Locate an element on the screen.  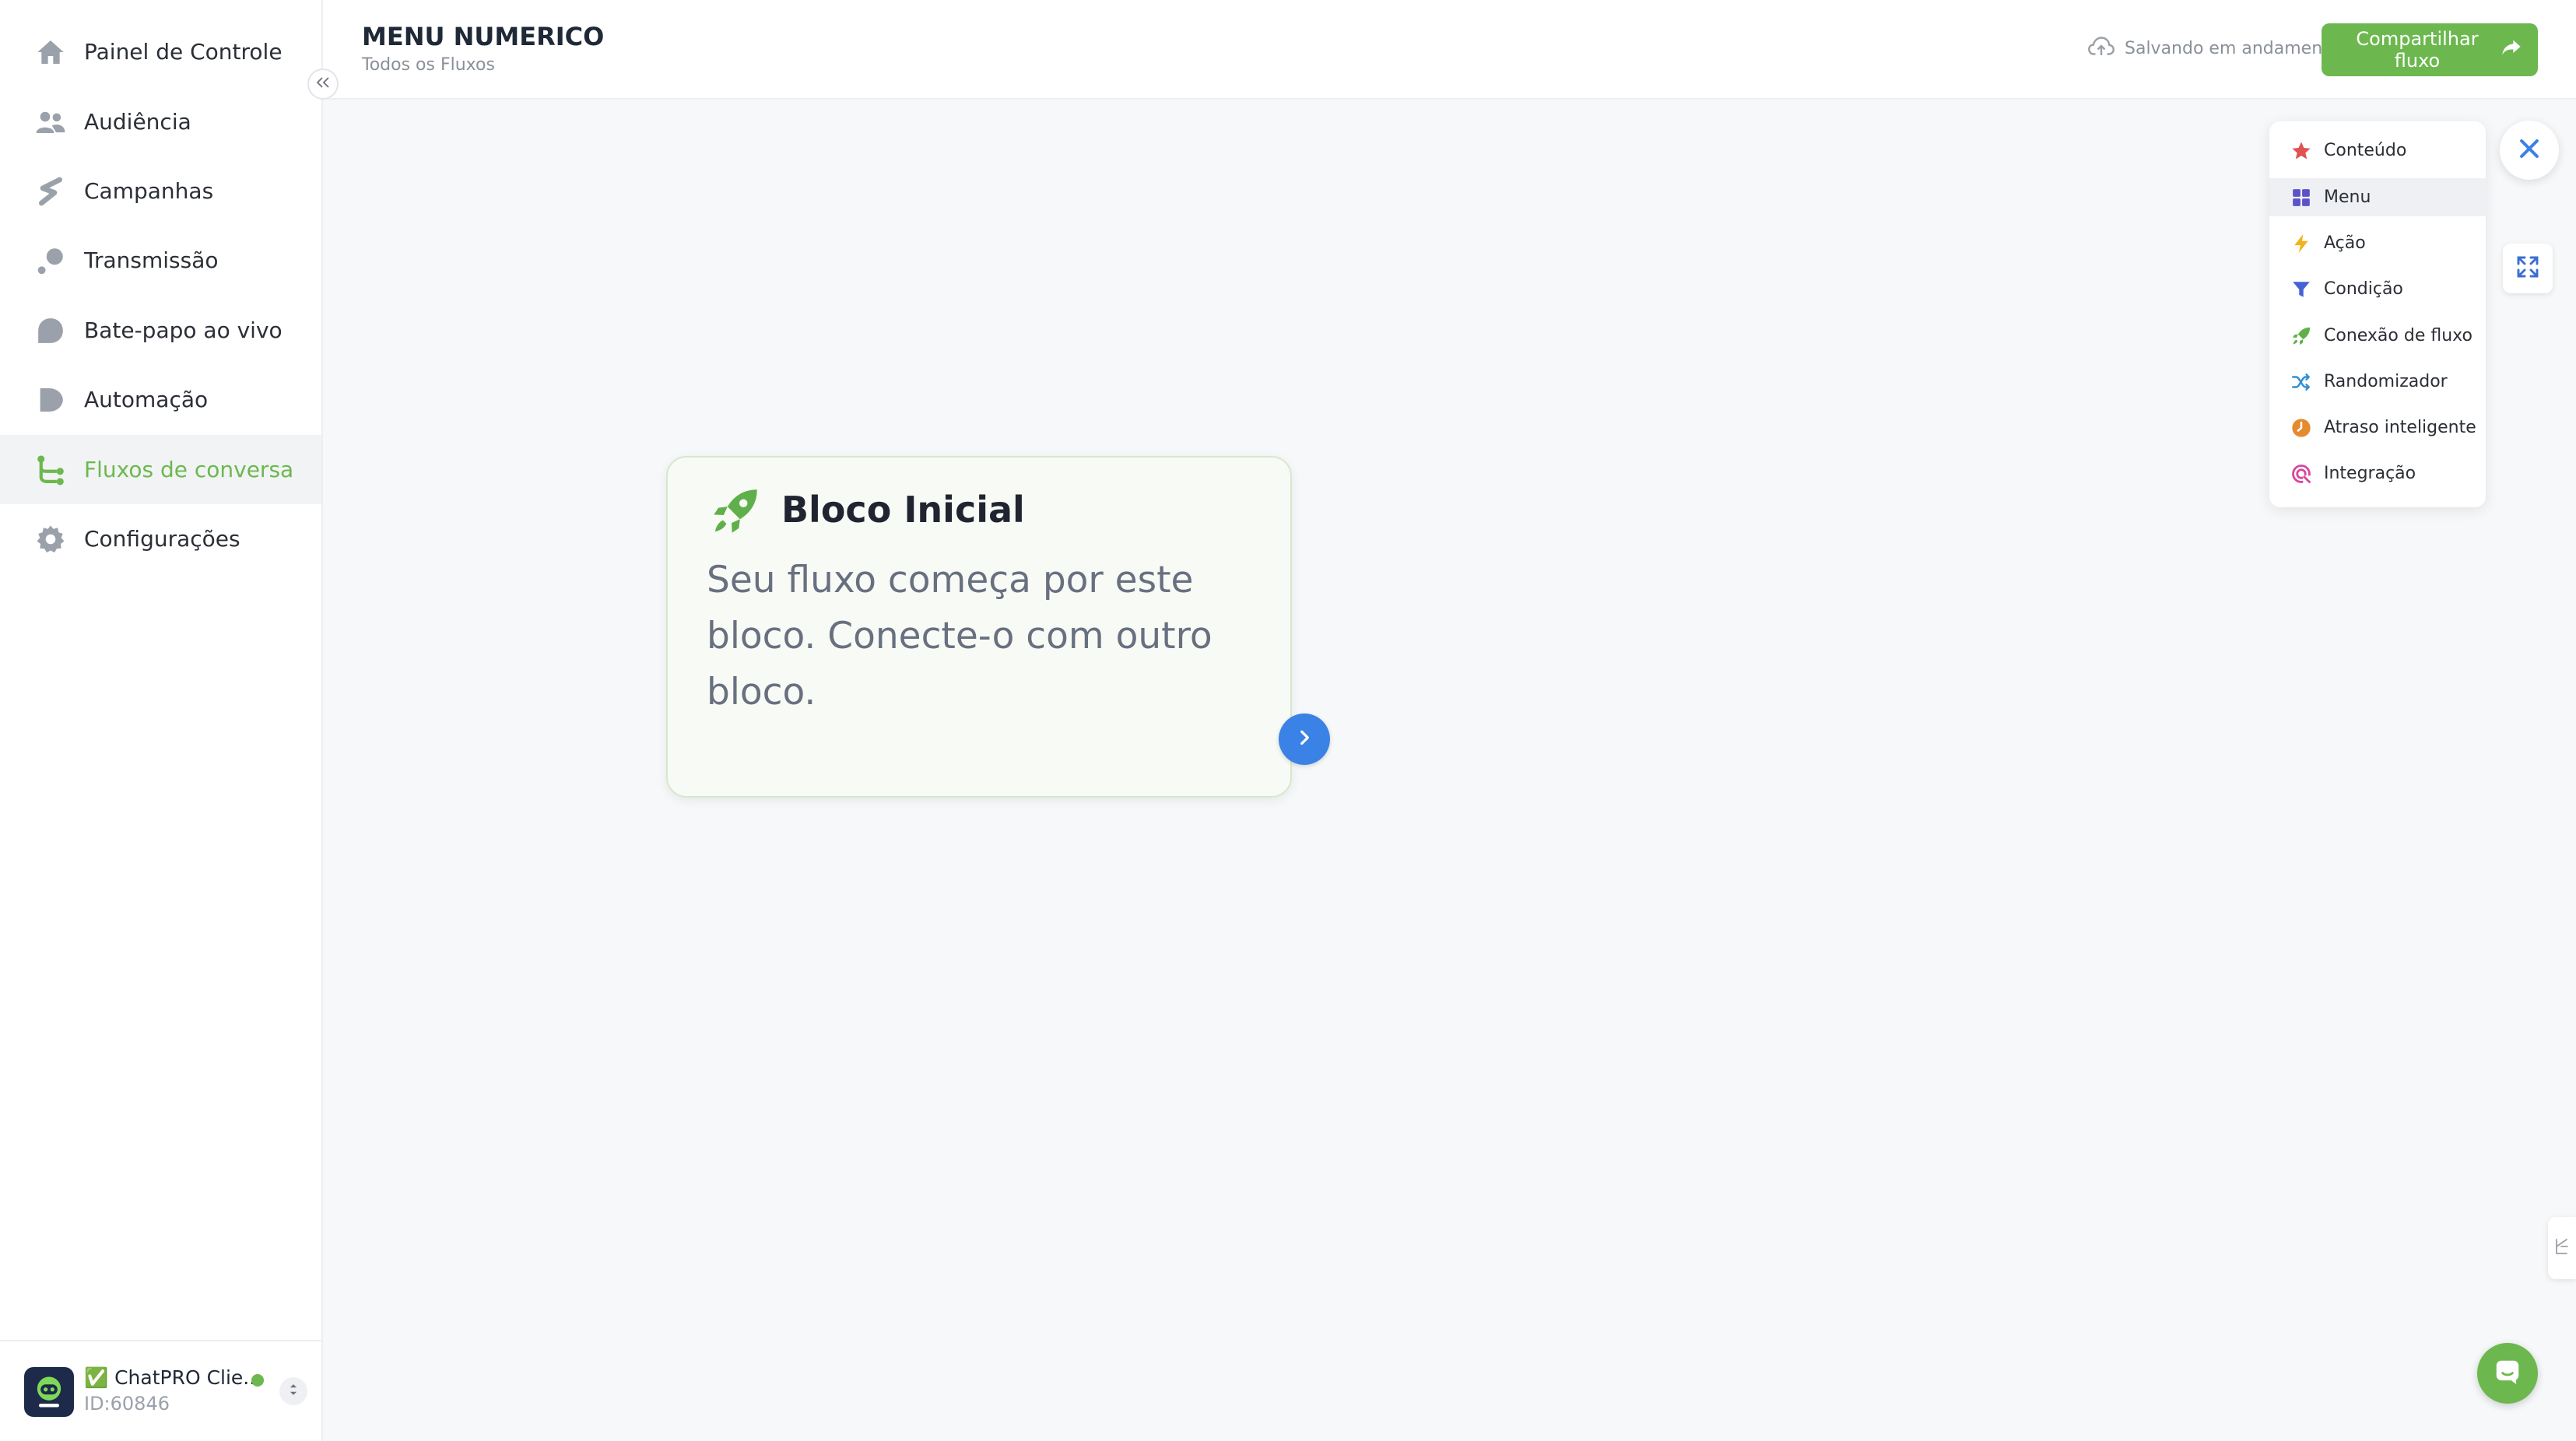
share-arrow-icon is located at coordinates (2512, 49).